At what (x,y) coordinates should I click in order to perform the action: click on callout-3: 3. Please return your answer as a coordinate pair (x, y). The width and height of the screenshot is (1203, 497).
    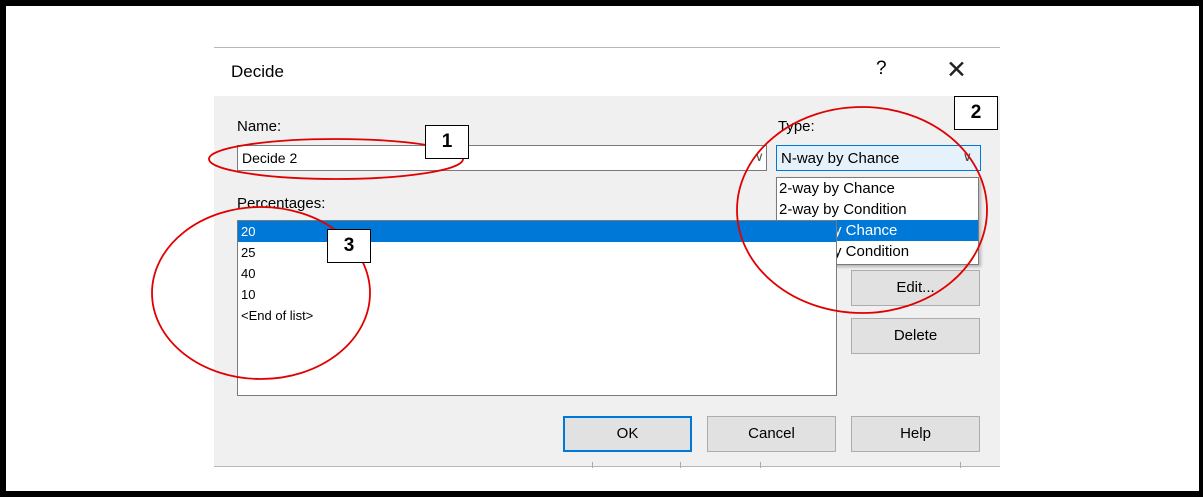
    Looking at the image, I should click on (349, 246).